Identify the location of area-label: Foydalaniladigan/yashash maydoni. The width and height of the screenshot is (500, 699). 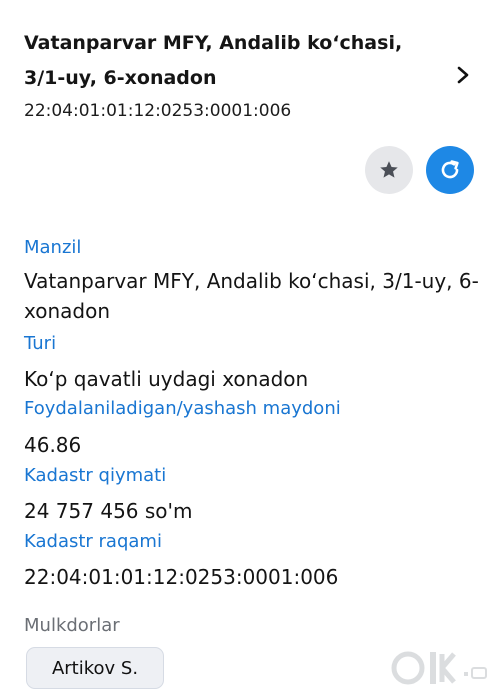
(182, 408).